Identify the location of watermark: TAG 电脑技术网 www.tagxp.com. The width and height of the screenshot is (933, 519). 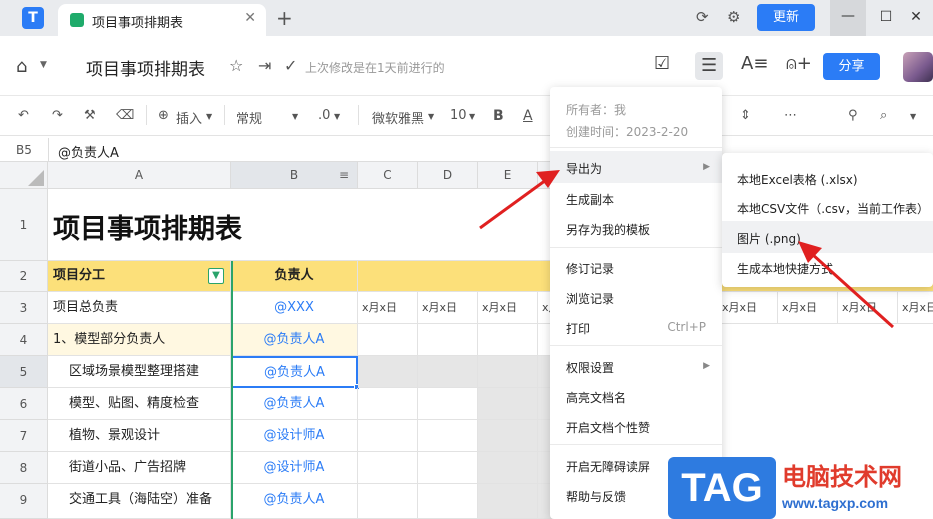
(800, 488).